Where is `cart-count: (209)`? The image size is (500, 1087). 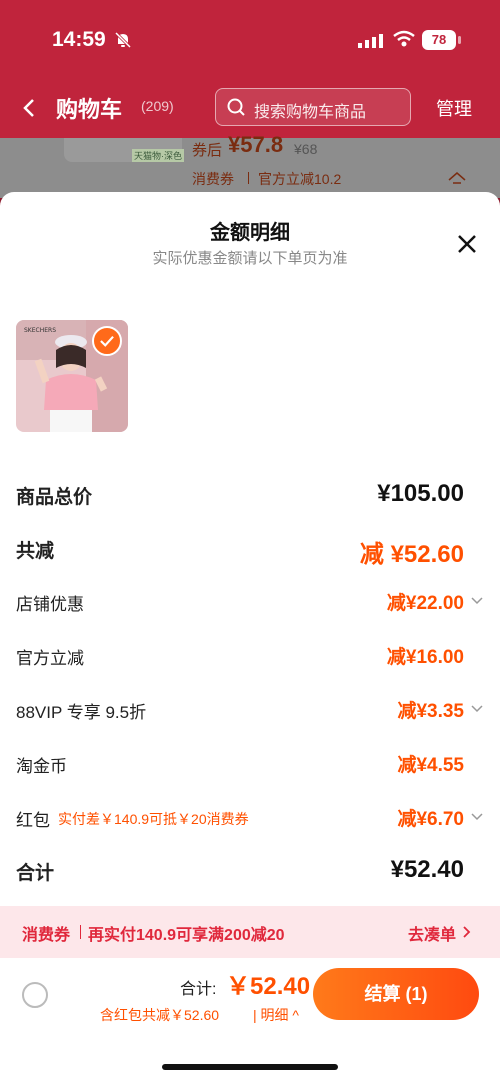 cart-count: (209) is located at coordinates (157, 106).